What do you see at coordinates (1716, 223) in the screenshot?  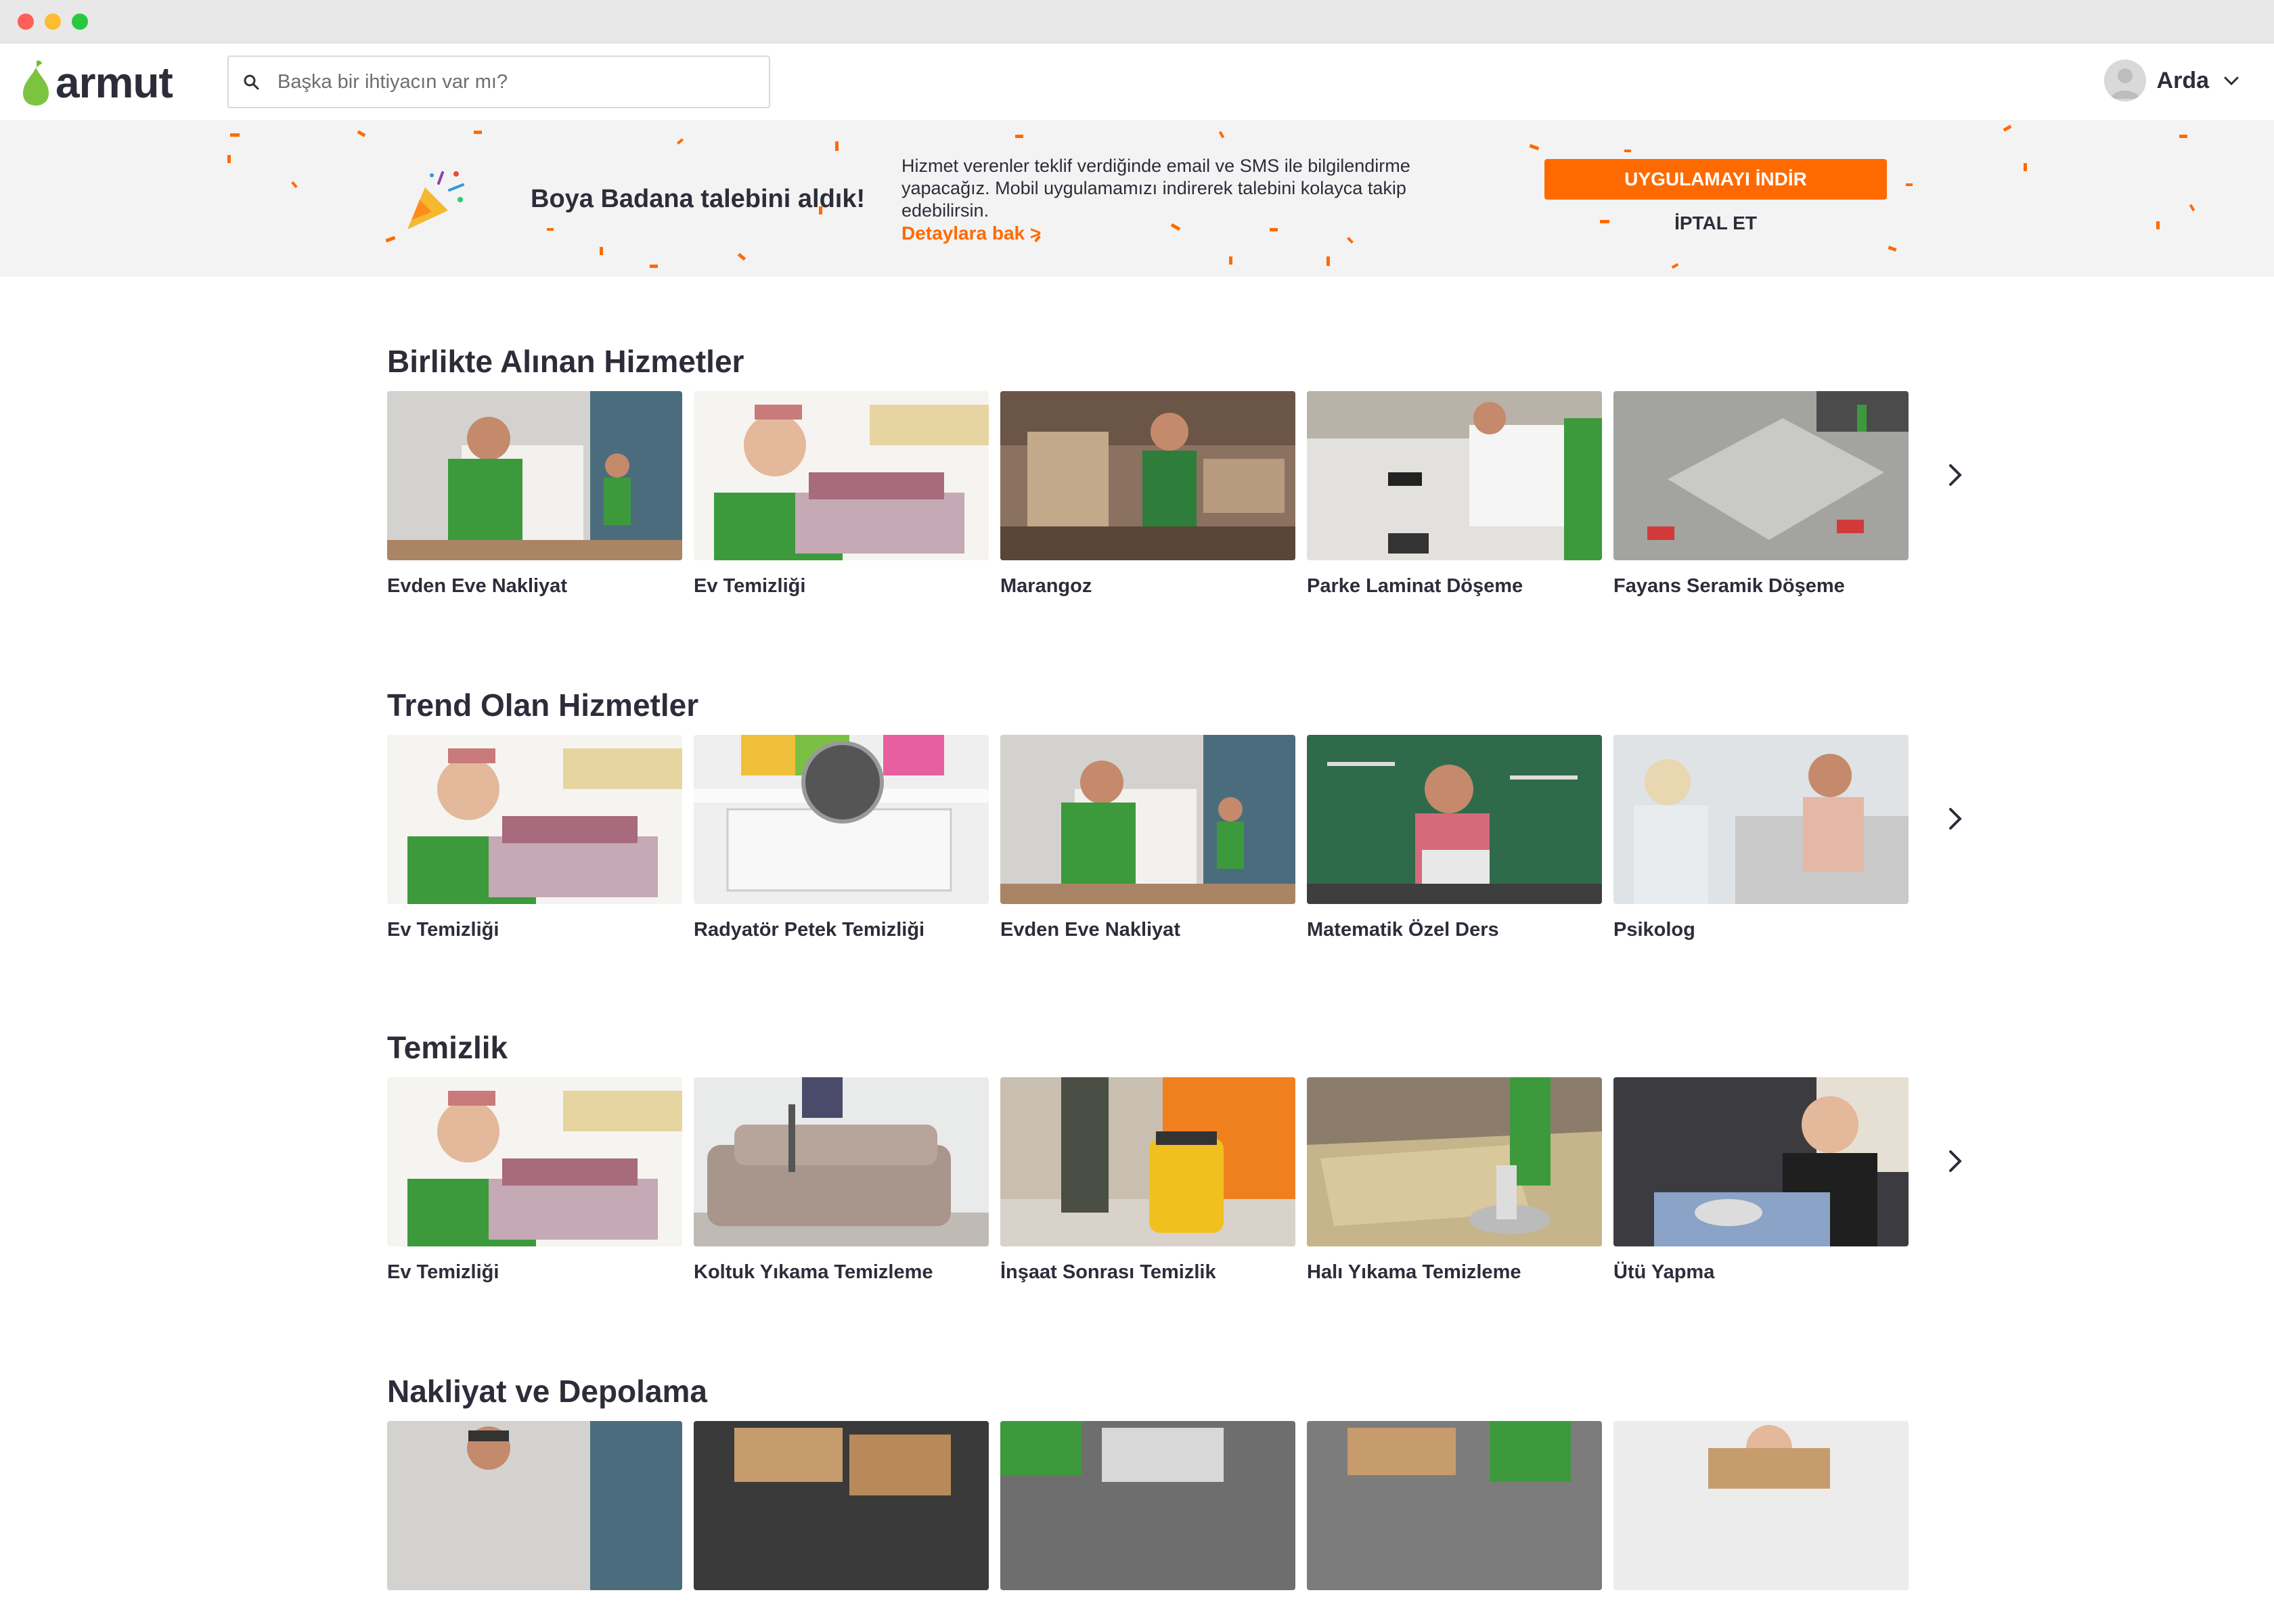 I see `cancel-button: İPTAL ET` at bounding box center [1716, 223].